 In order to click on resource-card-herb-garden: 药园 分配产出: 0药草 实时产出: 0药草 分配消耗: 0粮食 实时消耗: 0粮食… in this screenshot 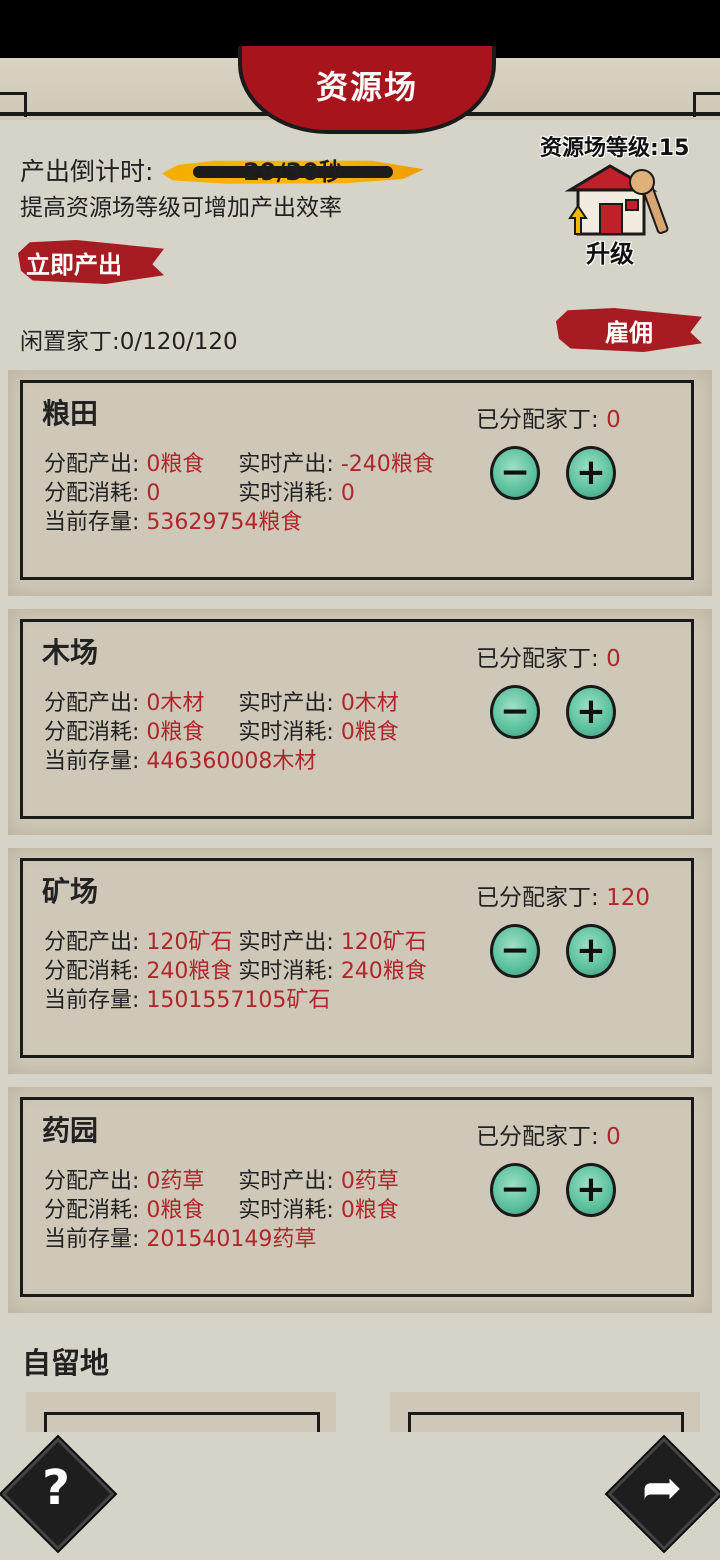, I will do `click(360, 1200)`.